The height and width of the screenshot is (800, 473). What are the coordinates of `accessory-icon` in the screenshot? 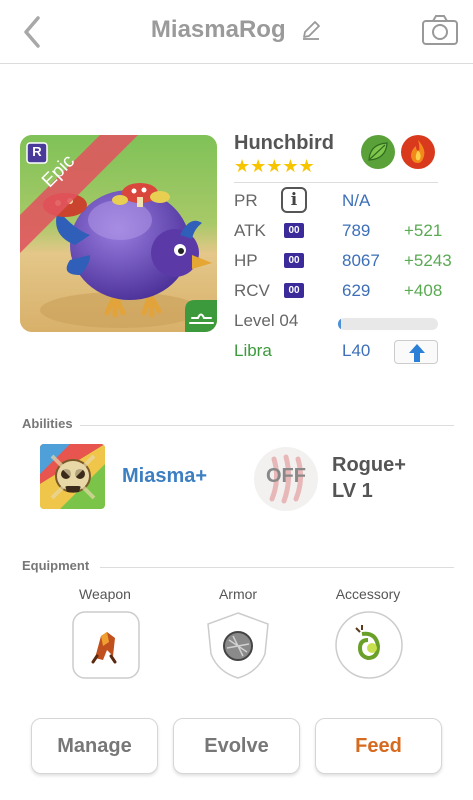 It's located at (369, 645).